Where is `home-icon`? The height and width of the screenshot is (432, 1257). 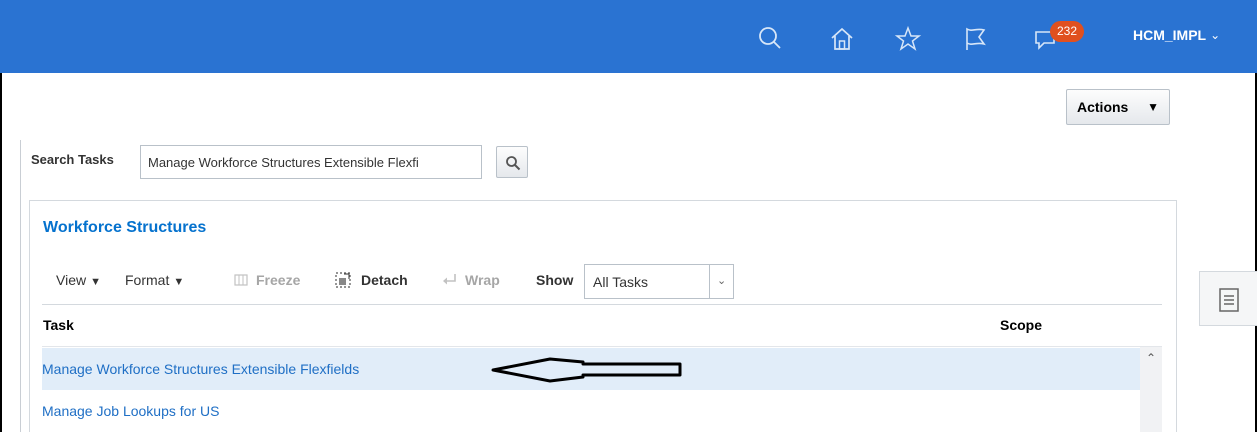
home-icon is located at coordinates (842, 39).